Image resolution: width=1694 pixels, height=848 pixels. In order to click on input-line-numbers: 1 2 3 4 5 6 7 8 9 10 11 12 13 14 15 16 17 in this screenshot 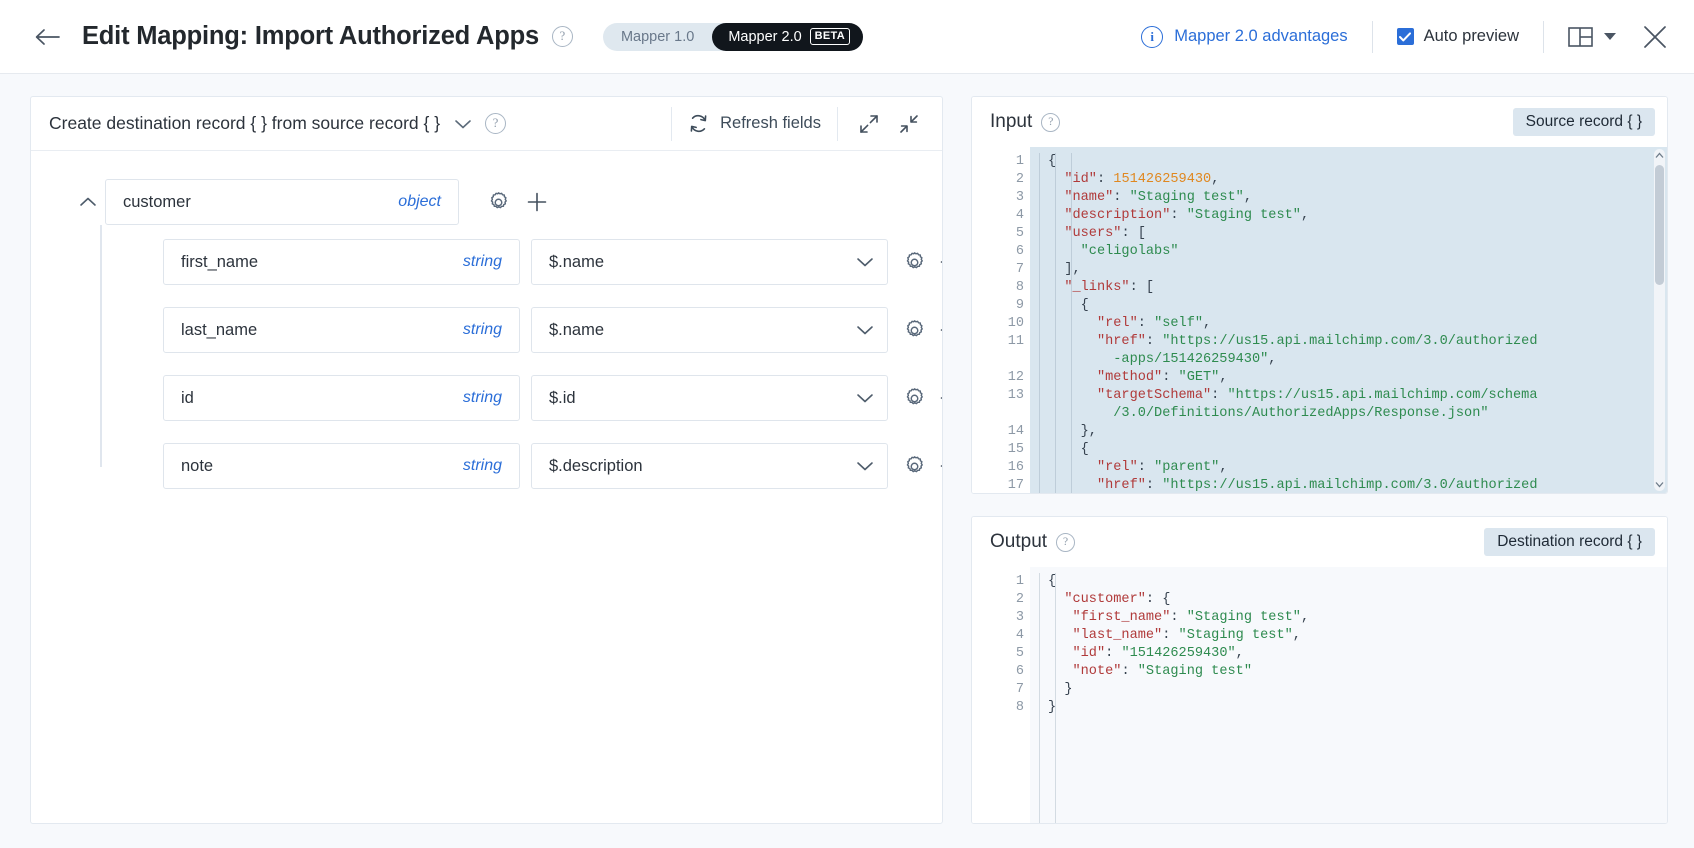, I will do `click(1005, 320)`.